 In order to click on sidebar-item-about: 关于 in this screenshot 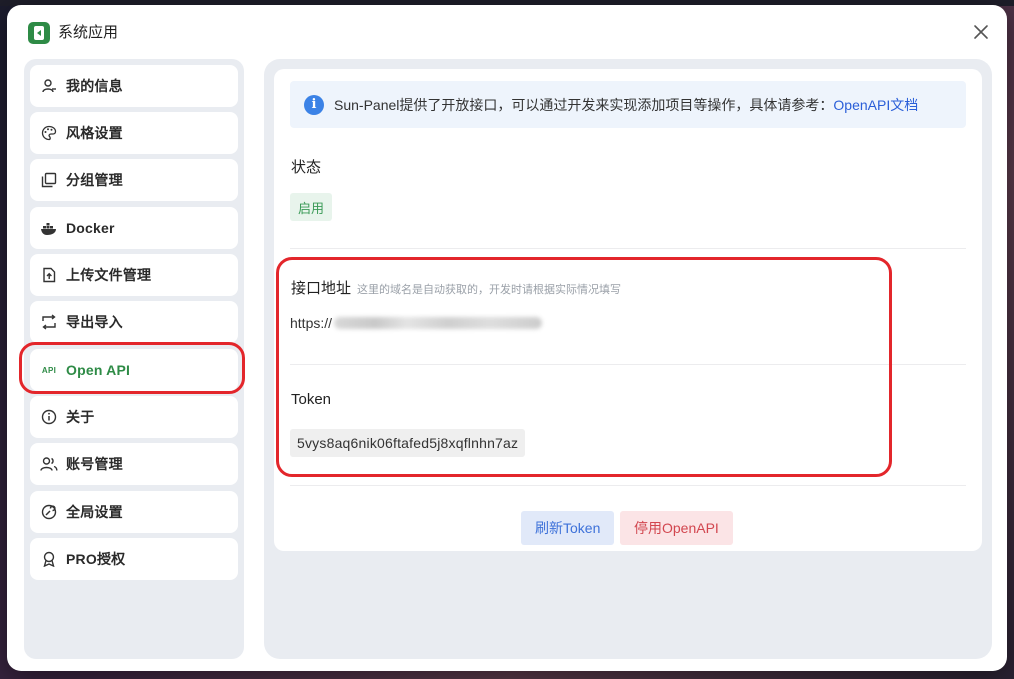, I will do `click(134, 417)`.